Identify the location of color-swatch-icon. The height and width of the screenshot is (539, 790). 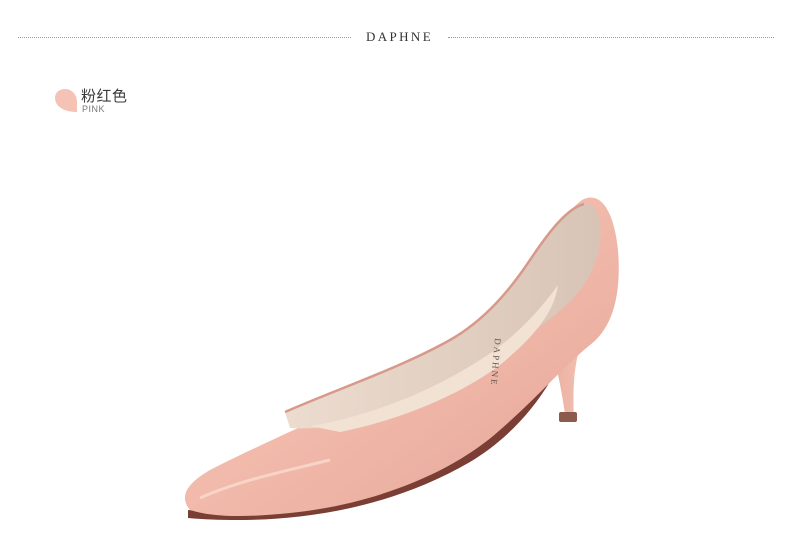
(66, 100).